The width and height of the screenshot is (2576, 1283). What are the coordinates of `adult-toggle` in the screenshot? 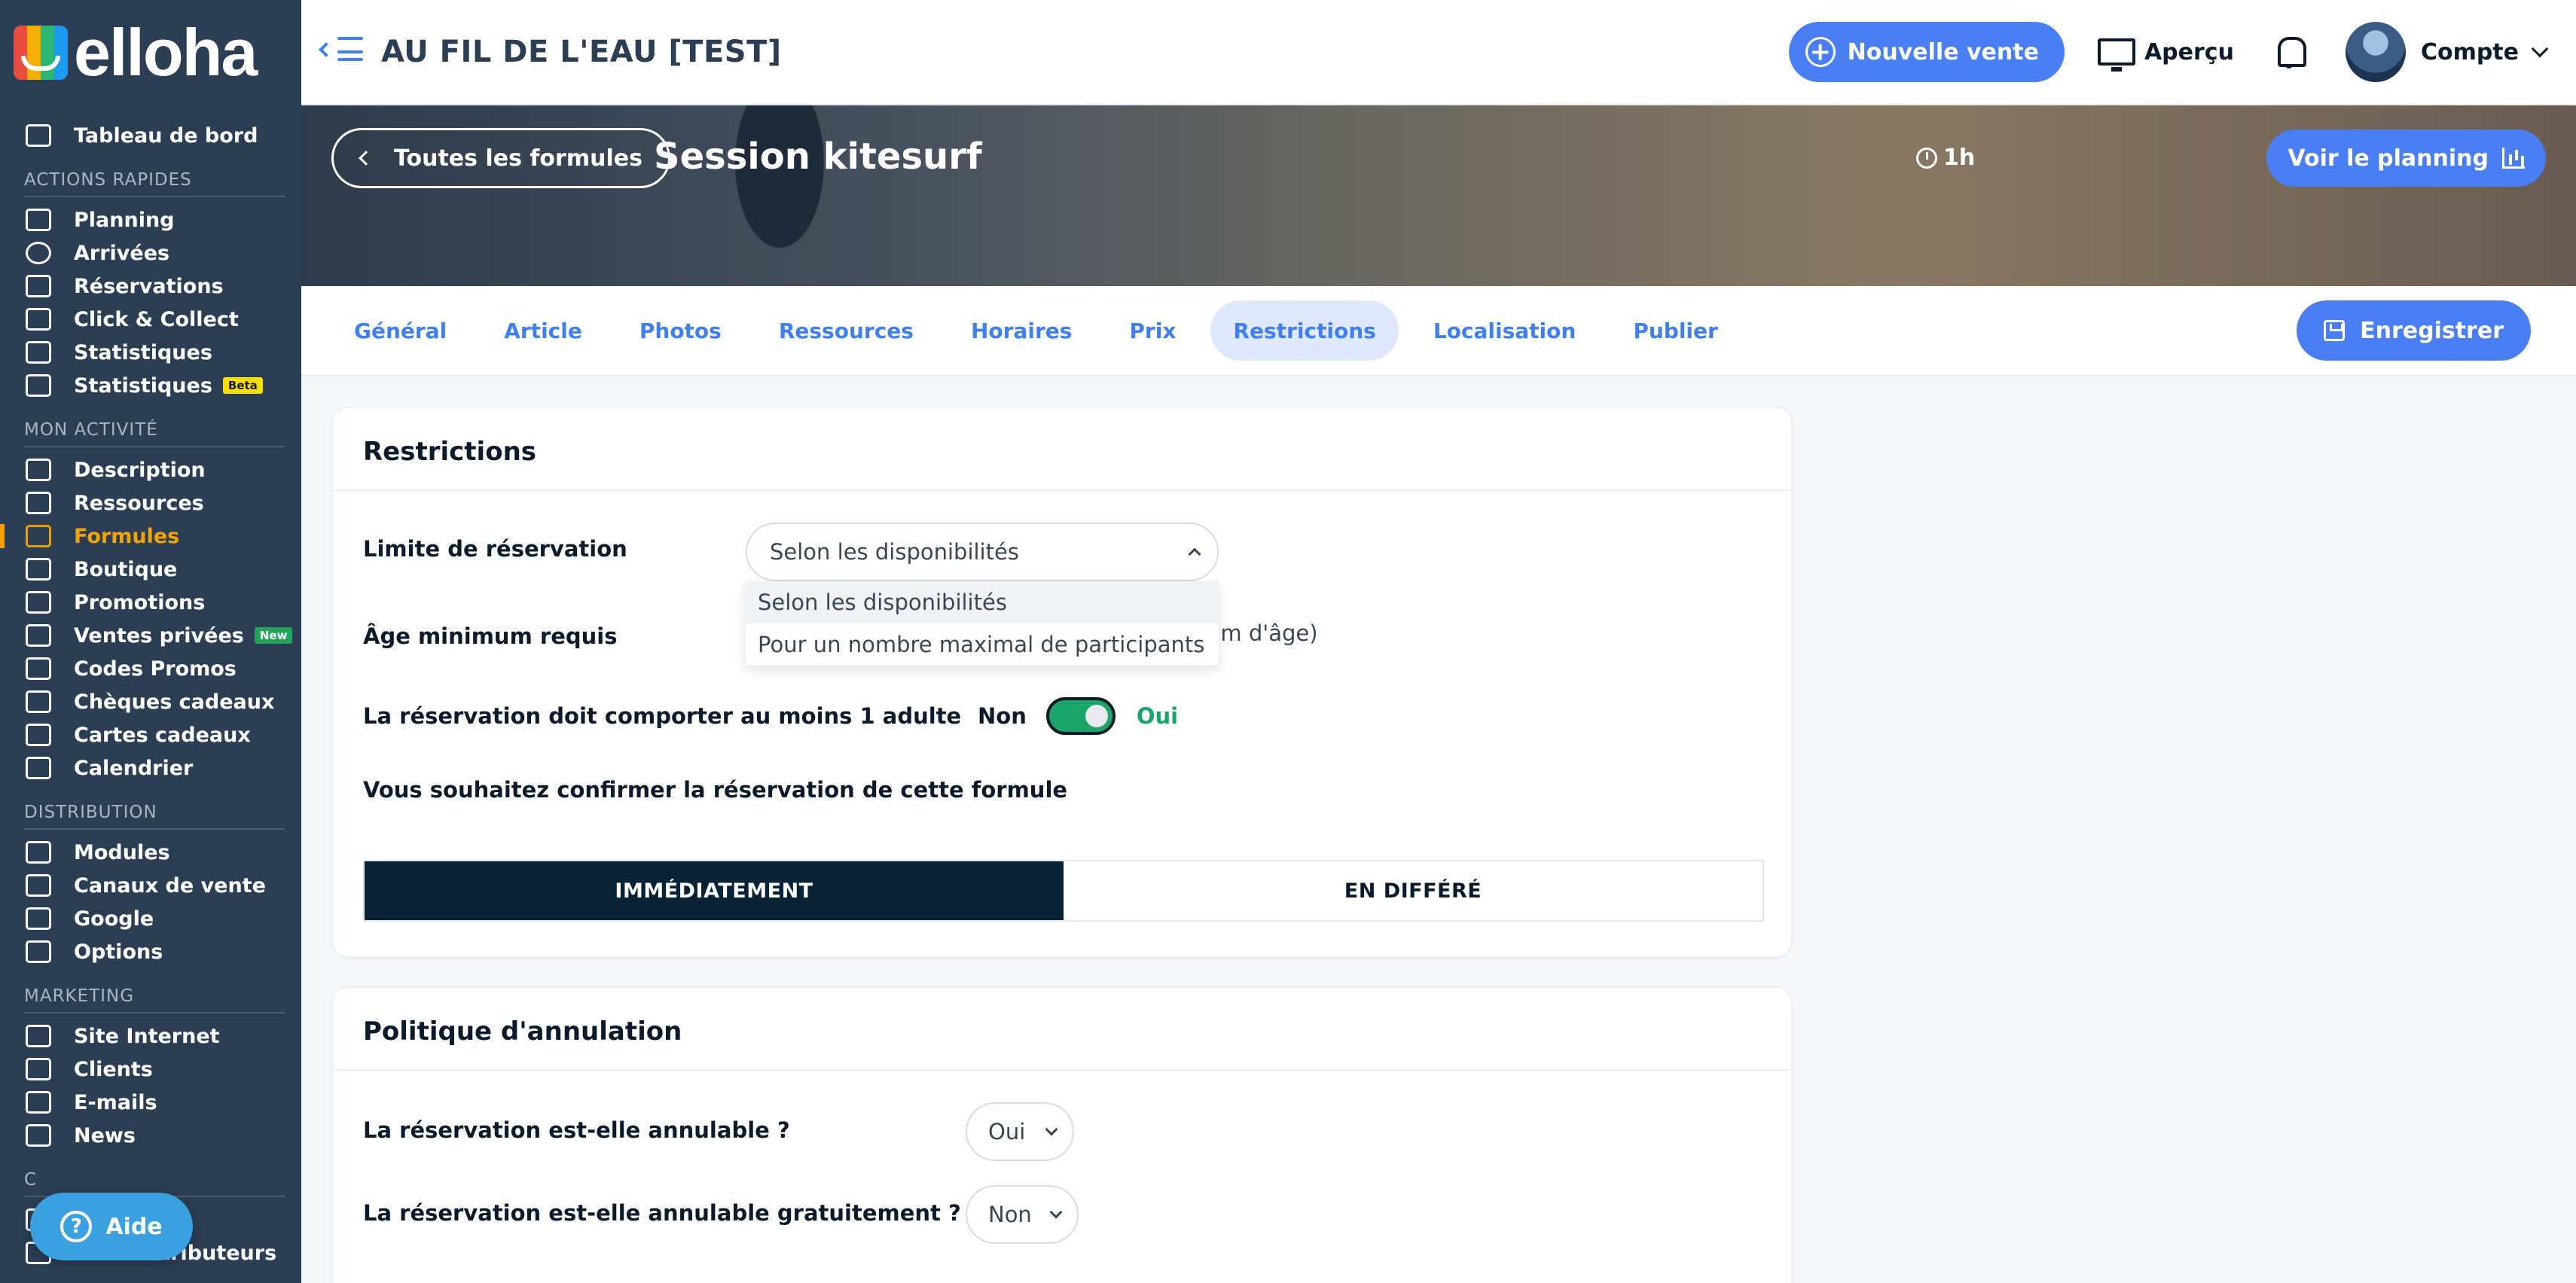 It's located at (1081, 716).